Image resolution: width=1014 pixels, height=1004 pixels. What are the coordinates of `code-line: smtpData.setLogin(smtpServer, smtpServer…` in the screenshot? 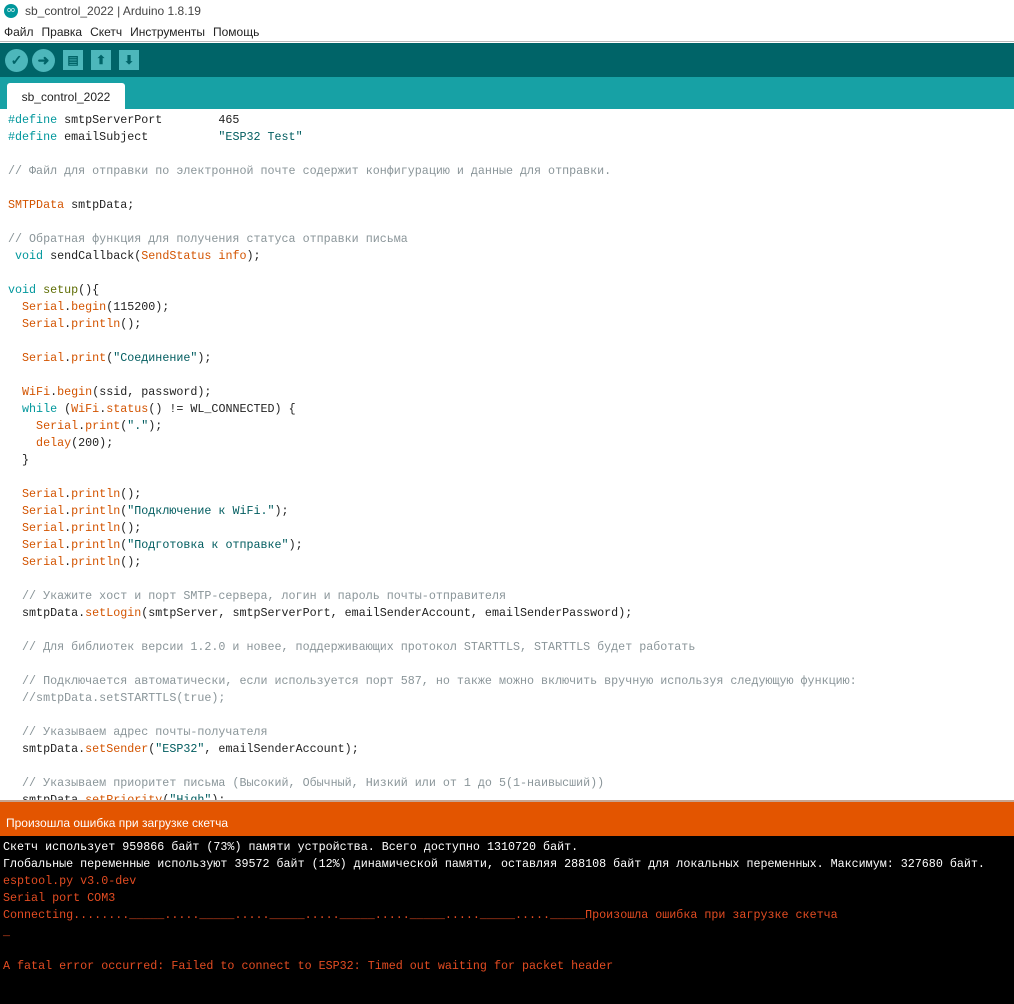 It's located at (511, 613).